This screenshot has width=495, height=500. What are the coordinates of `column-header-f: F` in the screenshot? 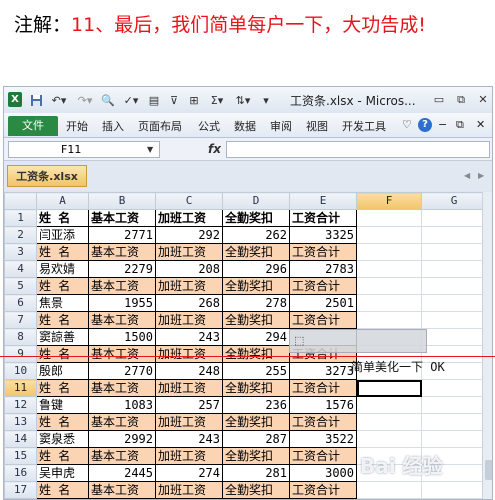 It's located at (389, 201).